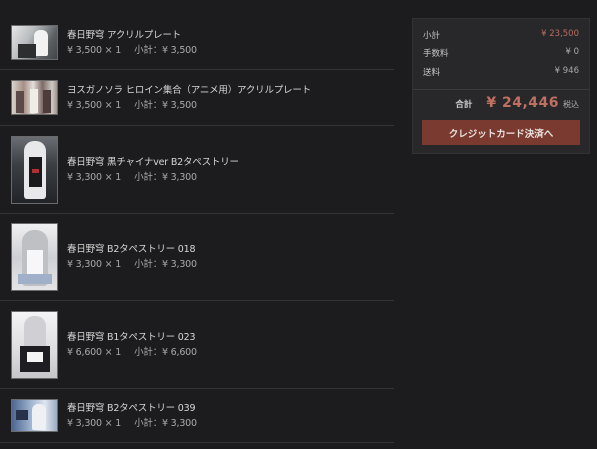  What do you see at coordinates (132, 352) in the screenshot?
I see `item-price-line: ¥ 6,600 × 1 小計：¥ 6,600` at bounding box center [132, 352].